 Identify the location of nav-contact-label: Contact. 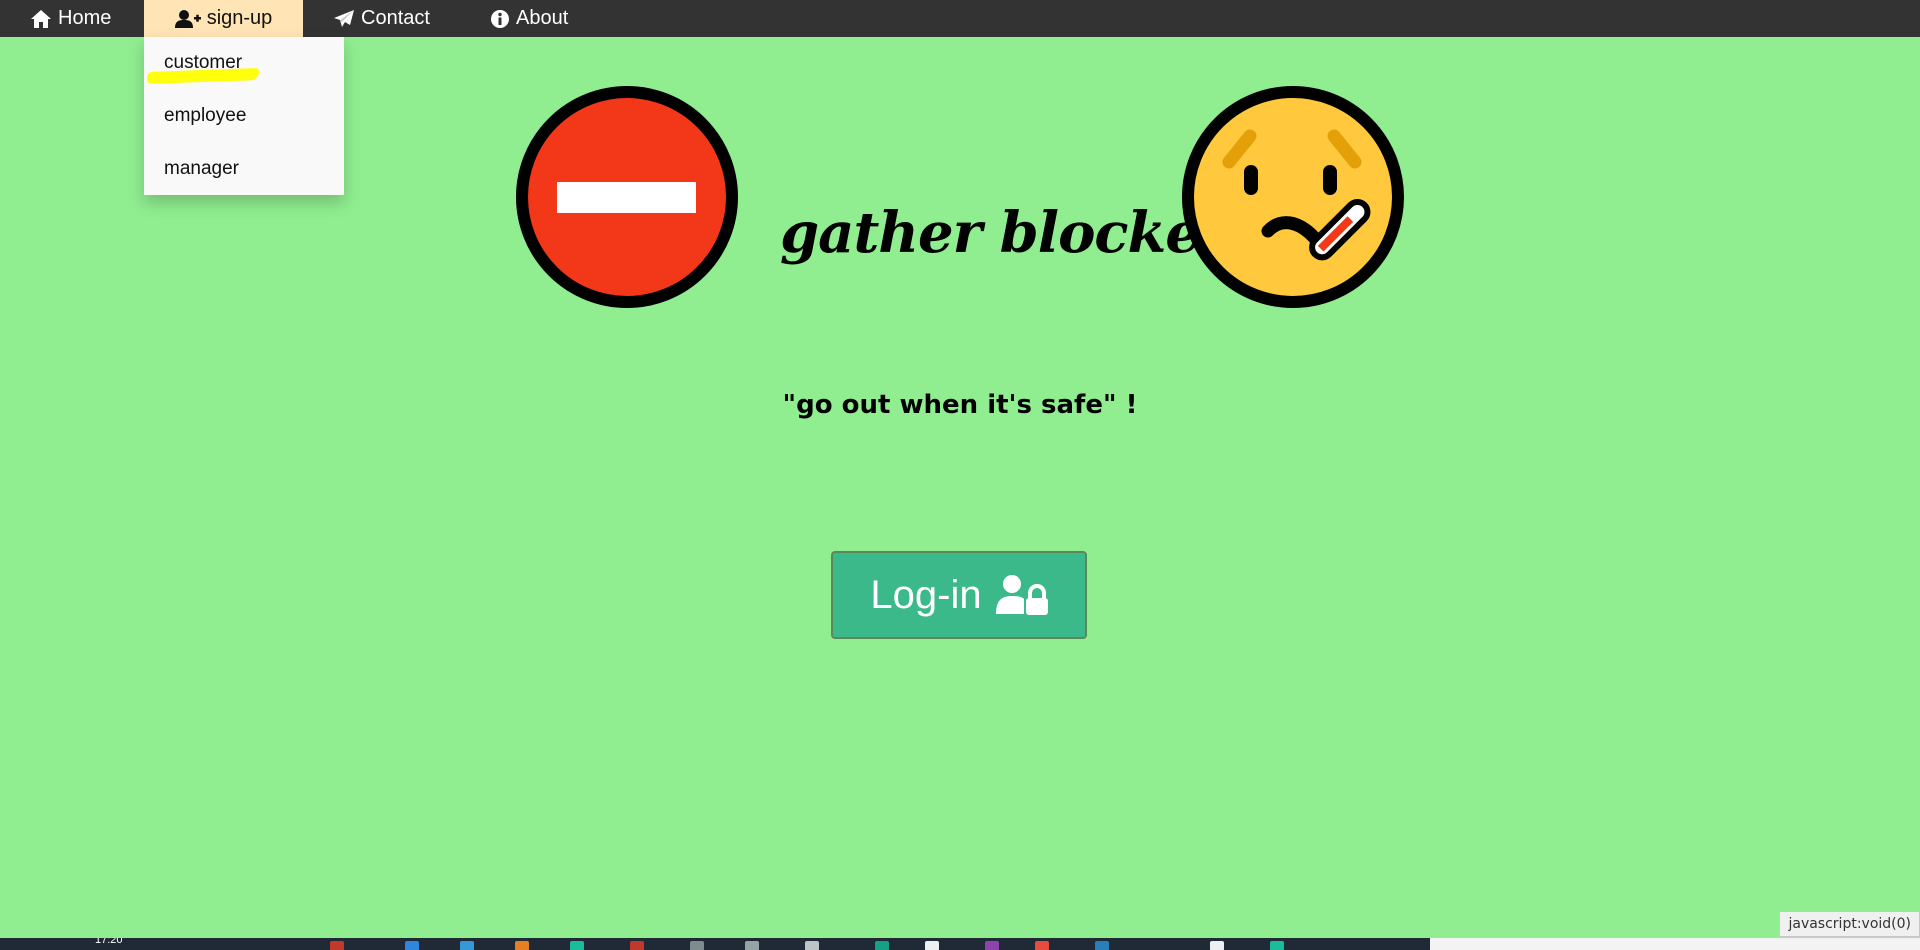
(395, 18).